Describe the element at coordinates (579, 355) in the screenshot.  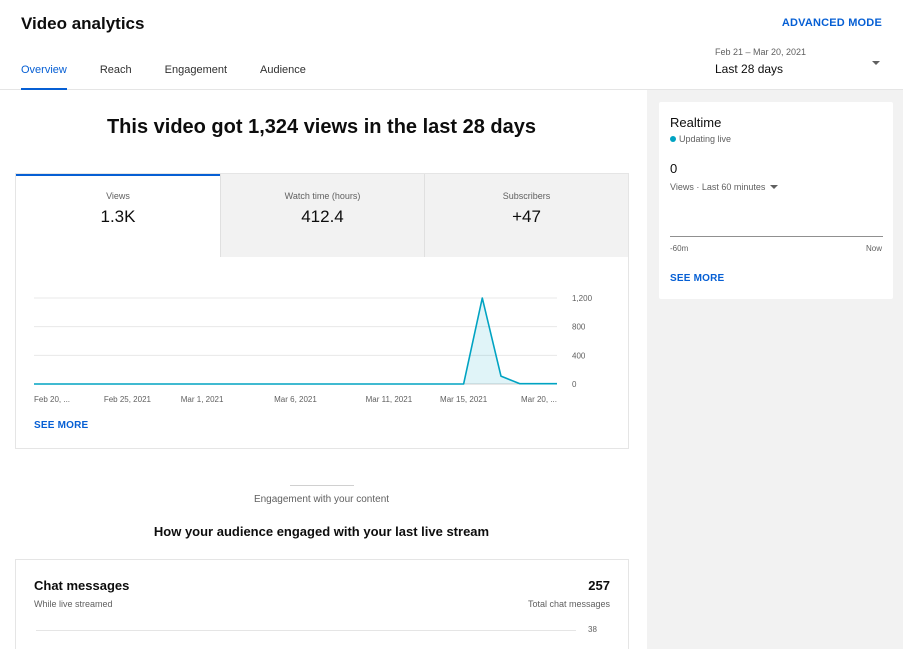
I see `y-tick-label: 400` at that location.